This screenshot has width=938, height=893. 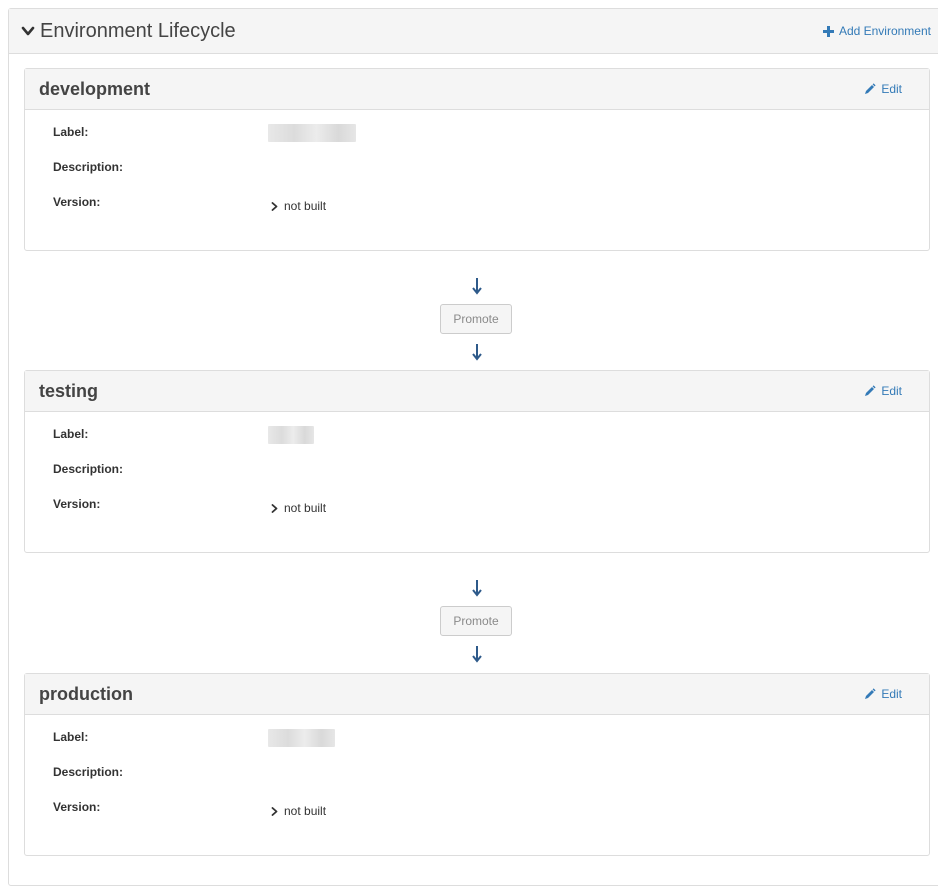 I want to click on environment-name: development, so click(x=95, y=88).